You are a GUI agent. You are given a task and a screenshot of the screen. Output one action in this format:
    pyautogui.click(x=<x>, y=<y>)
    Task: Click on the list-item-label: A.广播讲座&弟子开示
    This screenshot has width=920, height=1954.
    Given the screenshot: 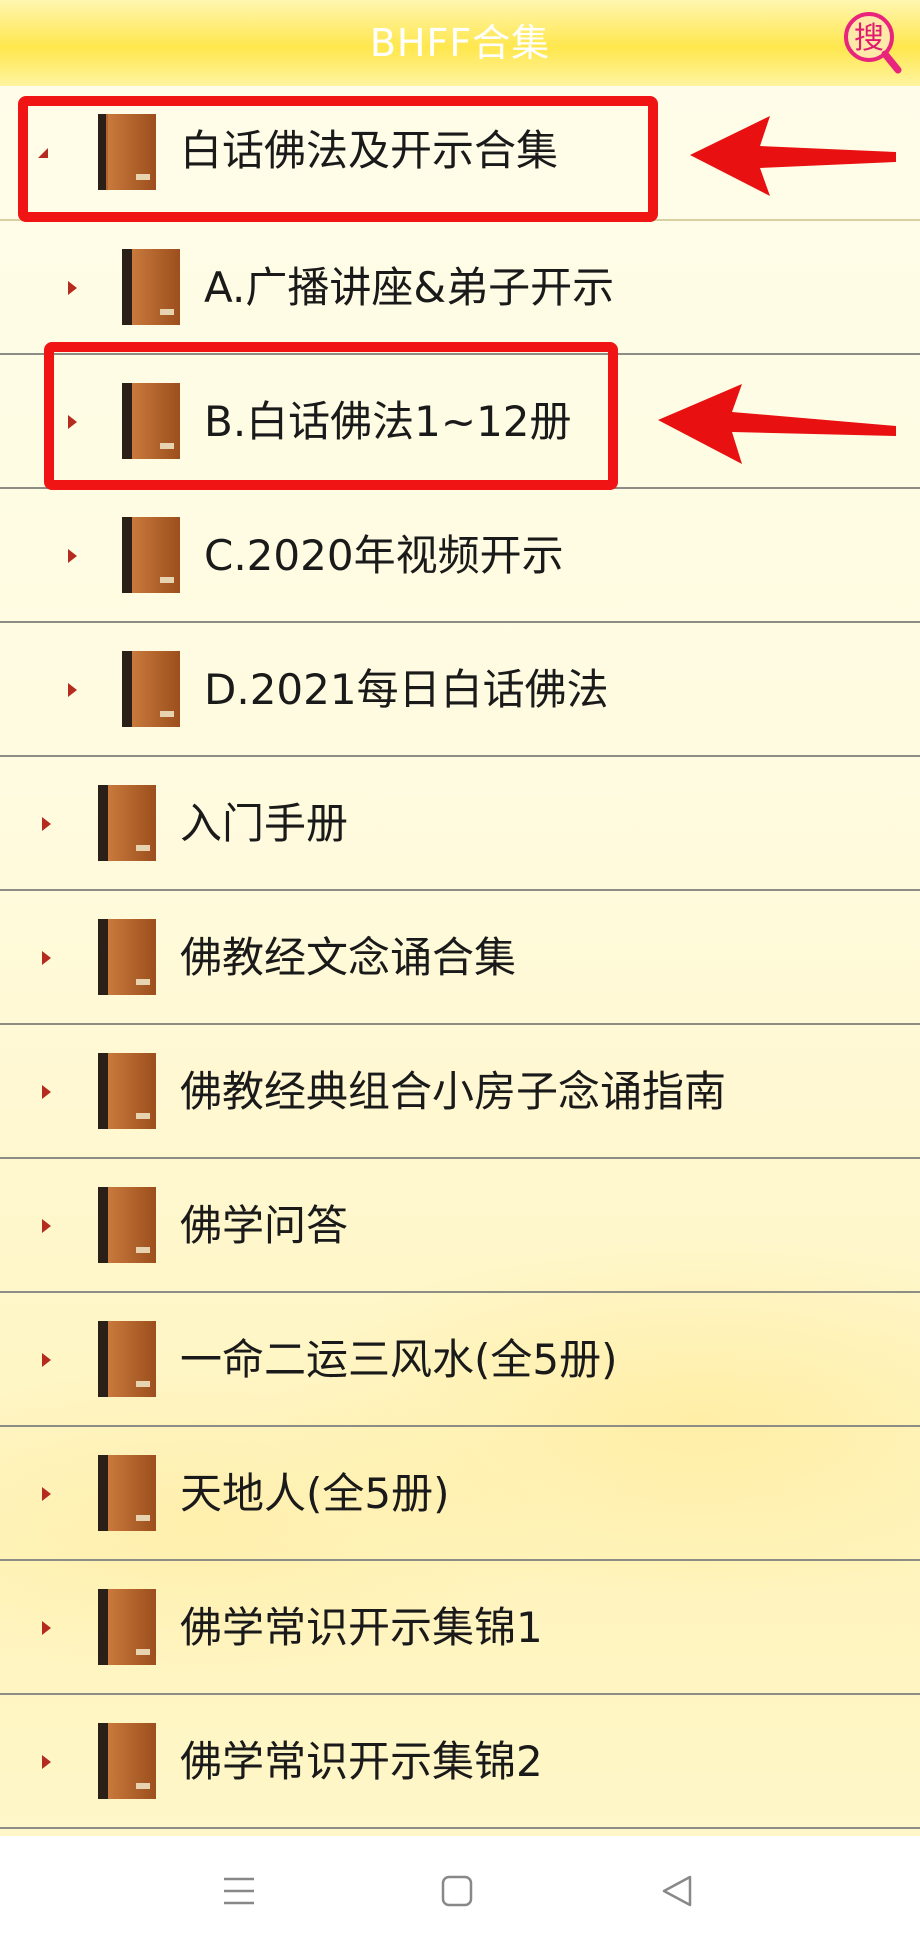 What is the action you would take?
    pyautogui.click(x=409, y=287)
    